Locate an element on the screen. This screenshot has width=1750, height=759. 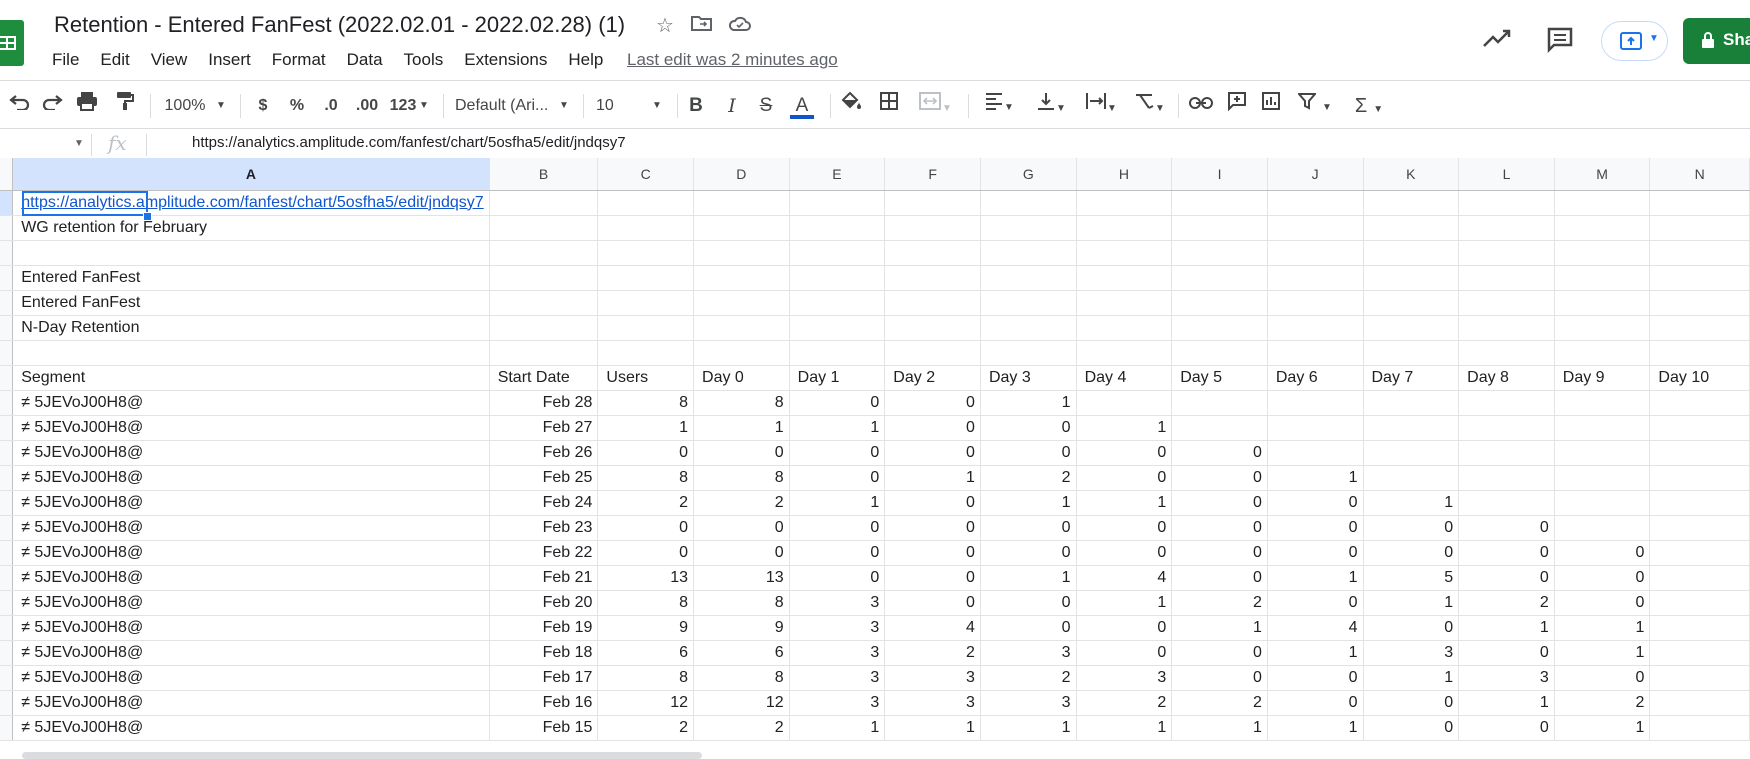
bold-button: B is located at coordinates (696, 106).